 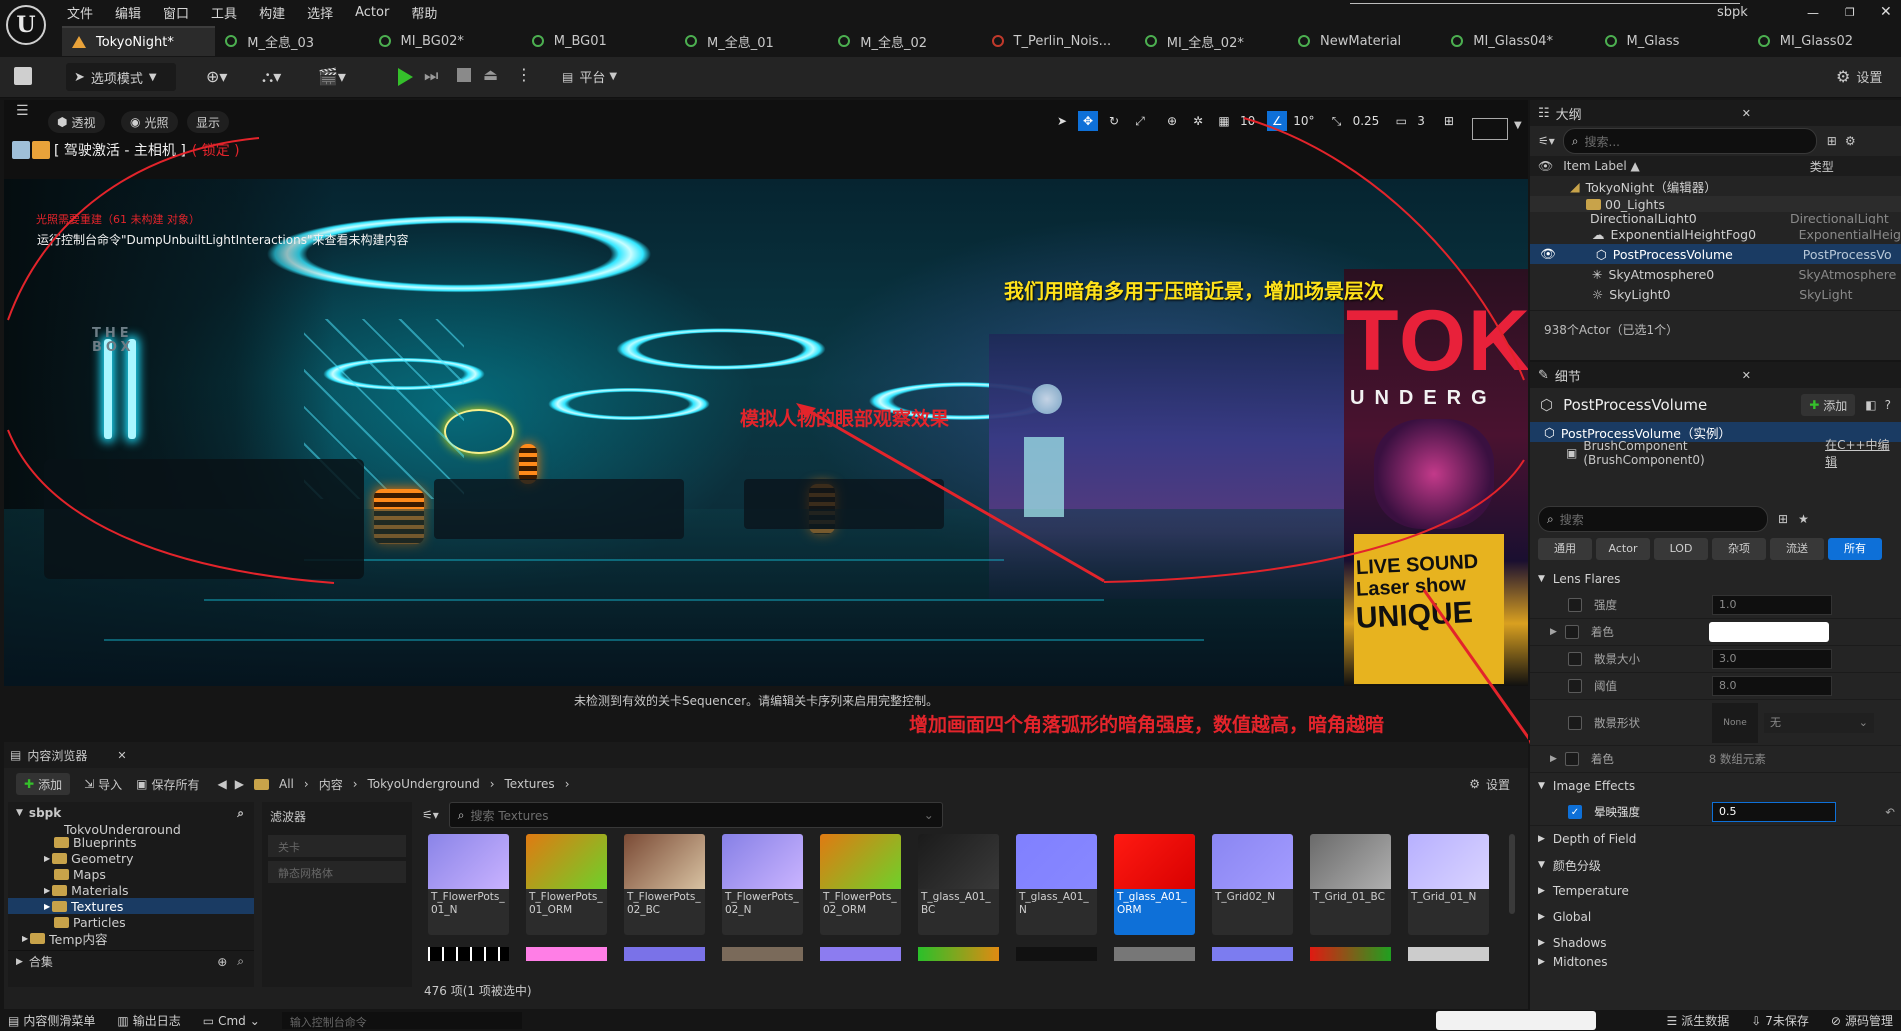 I want to click on tab-m-holo-01: M_全息_01, so click(x=751, y=41).